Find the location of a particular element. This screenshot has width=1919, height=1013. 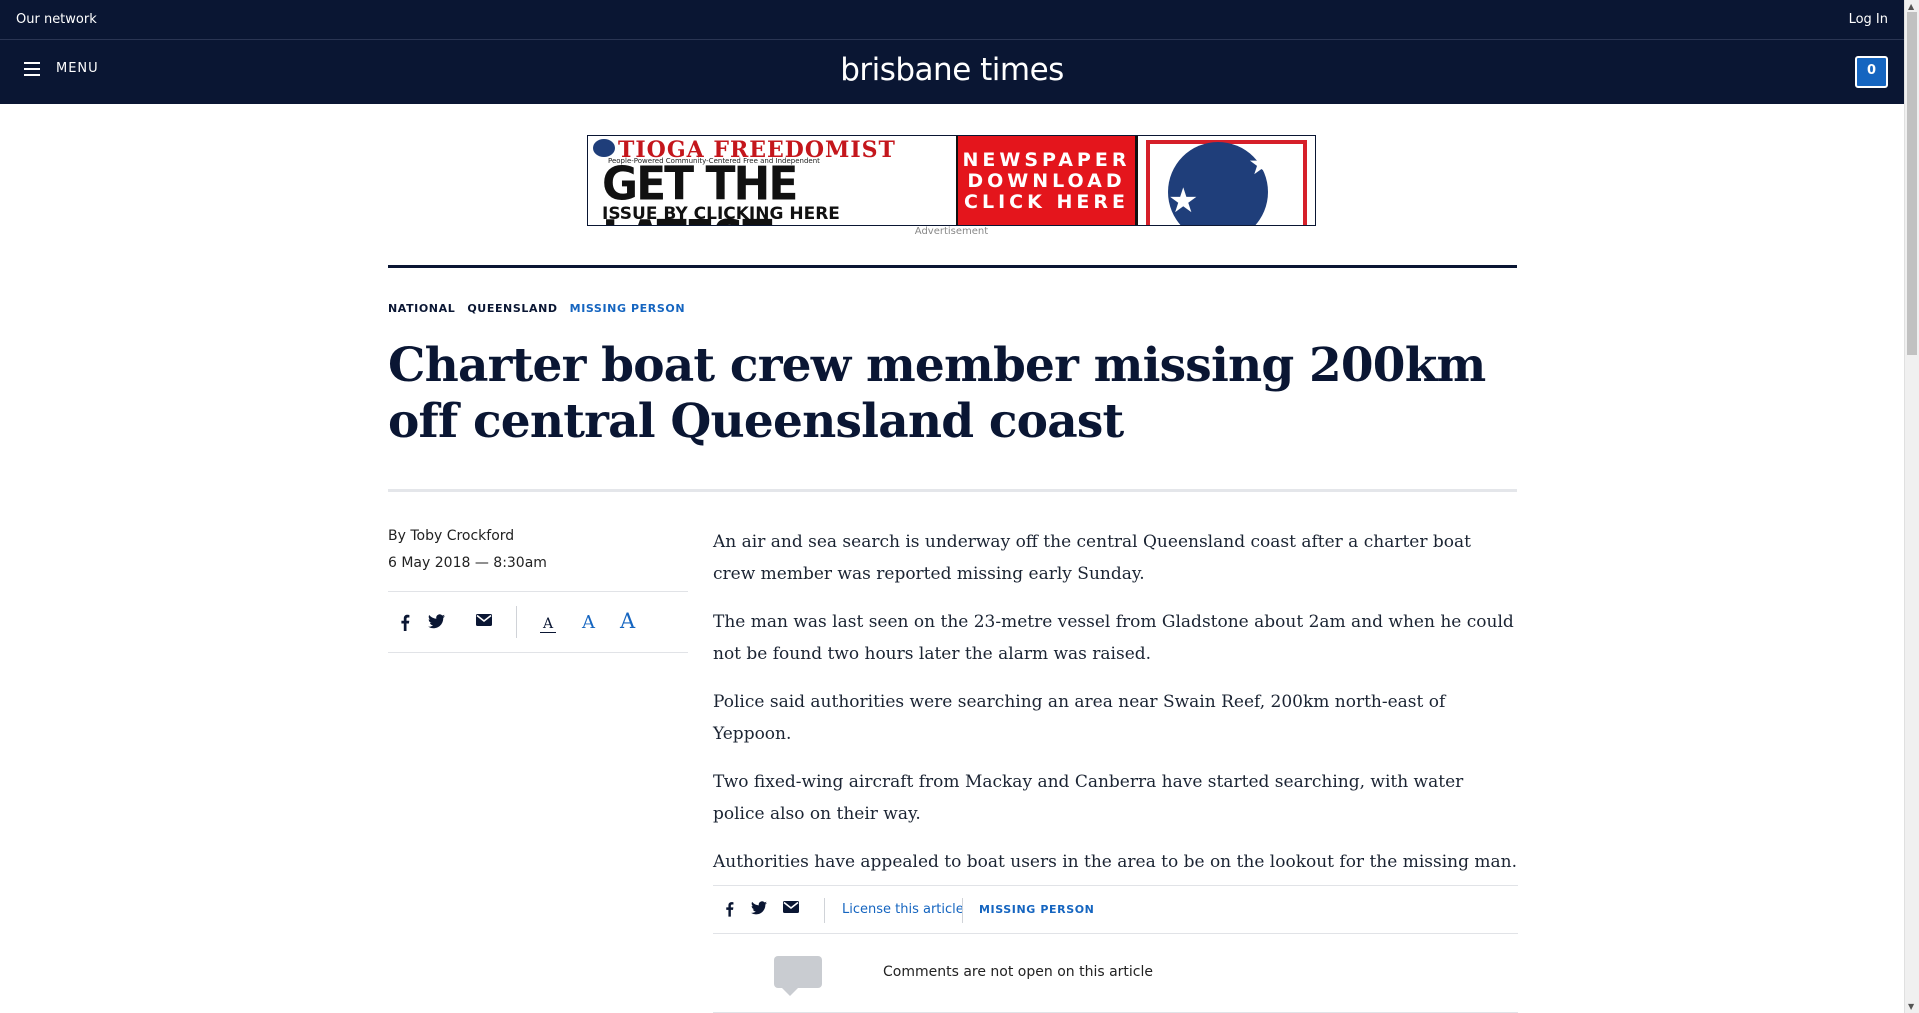

byline: By Toby Crockford is located at coordinates (451, 536).